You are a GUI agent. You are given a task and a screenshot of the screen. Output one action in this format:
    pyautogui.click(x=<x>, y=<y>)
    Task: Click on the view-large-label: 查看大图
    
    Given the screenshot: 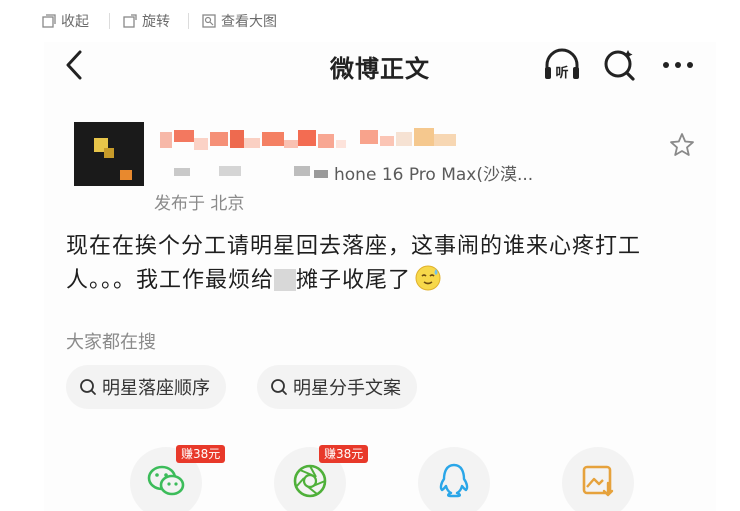 What is the action you would take?
    pyautogui.click(x=249, y=22)
    